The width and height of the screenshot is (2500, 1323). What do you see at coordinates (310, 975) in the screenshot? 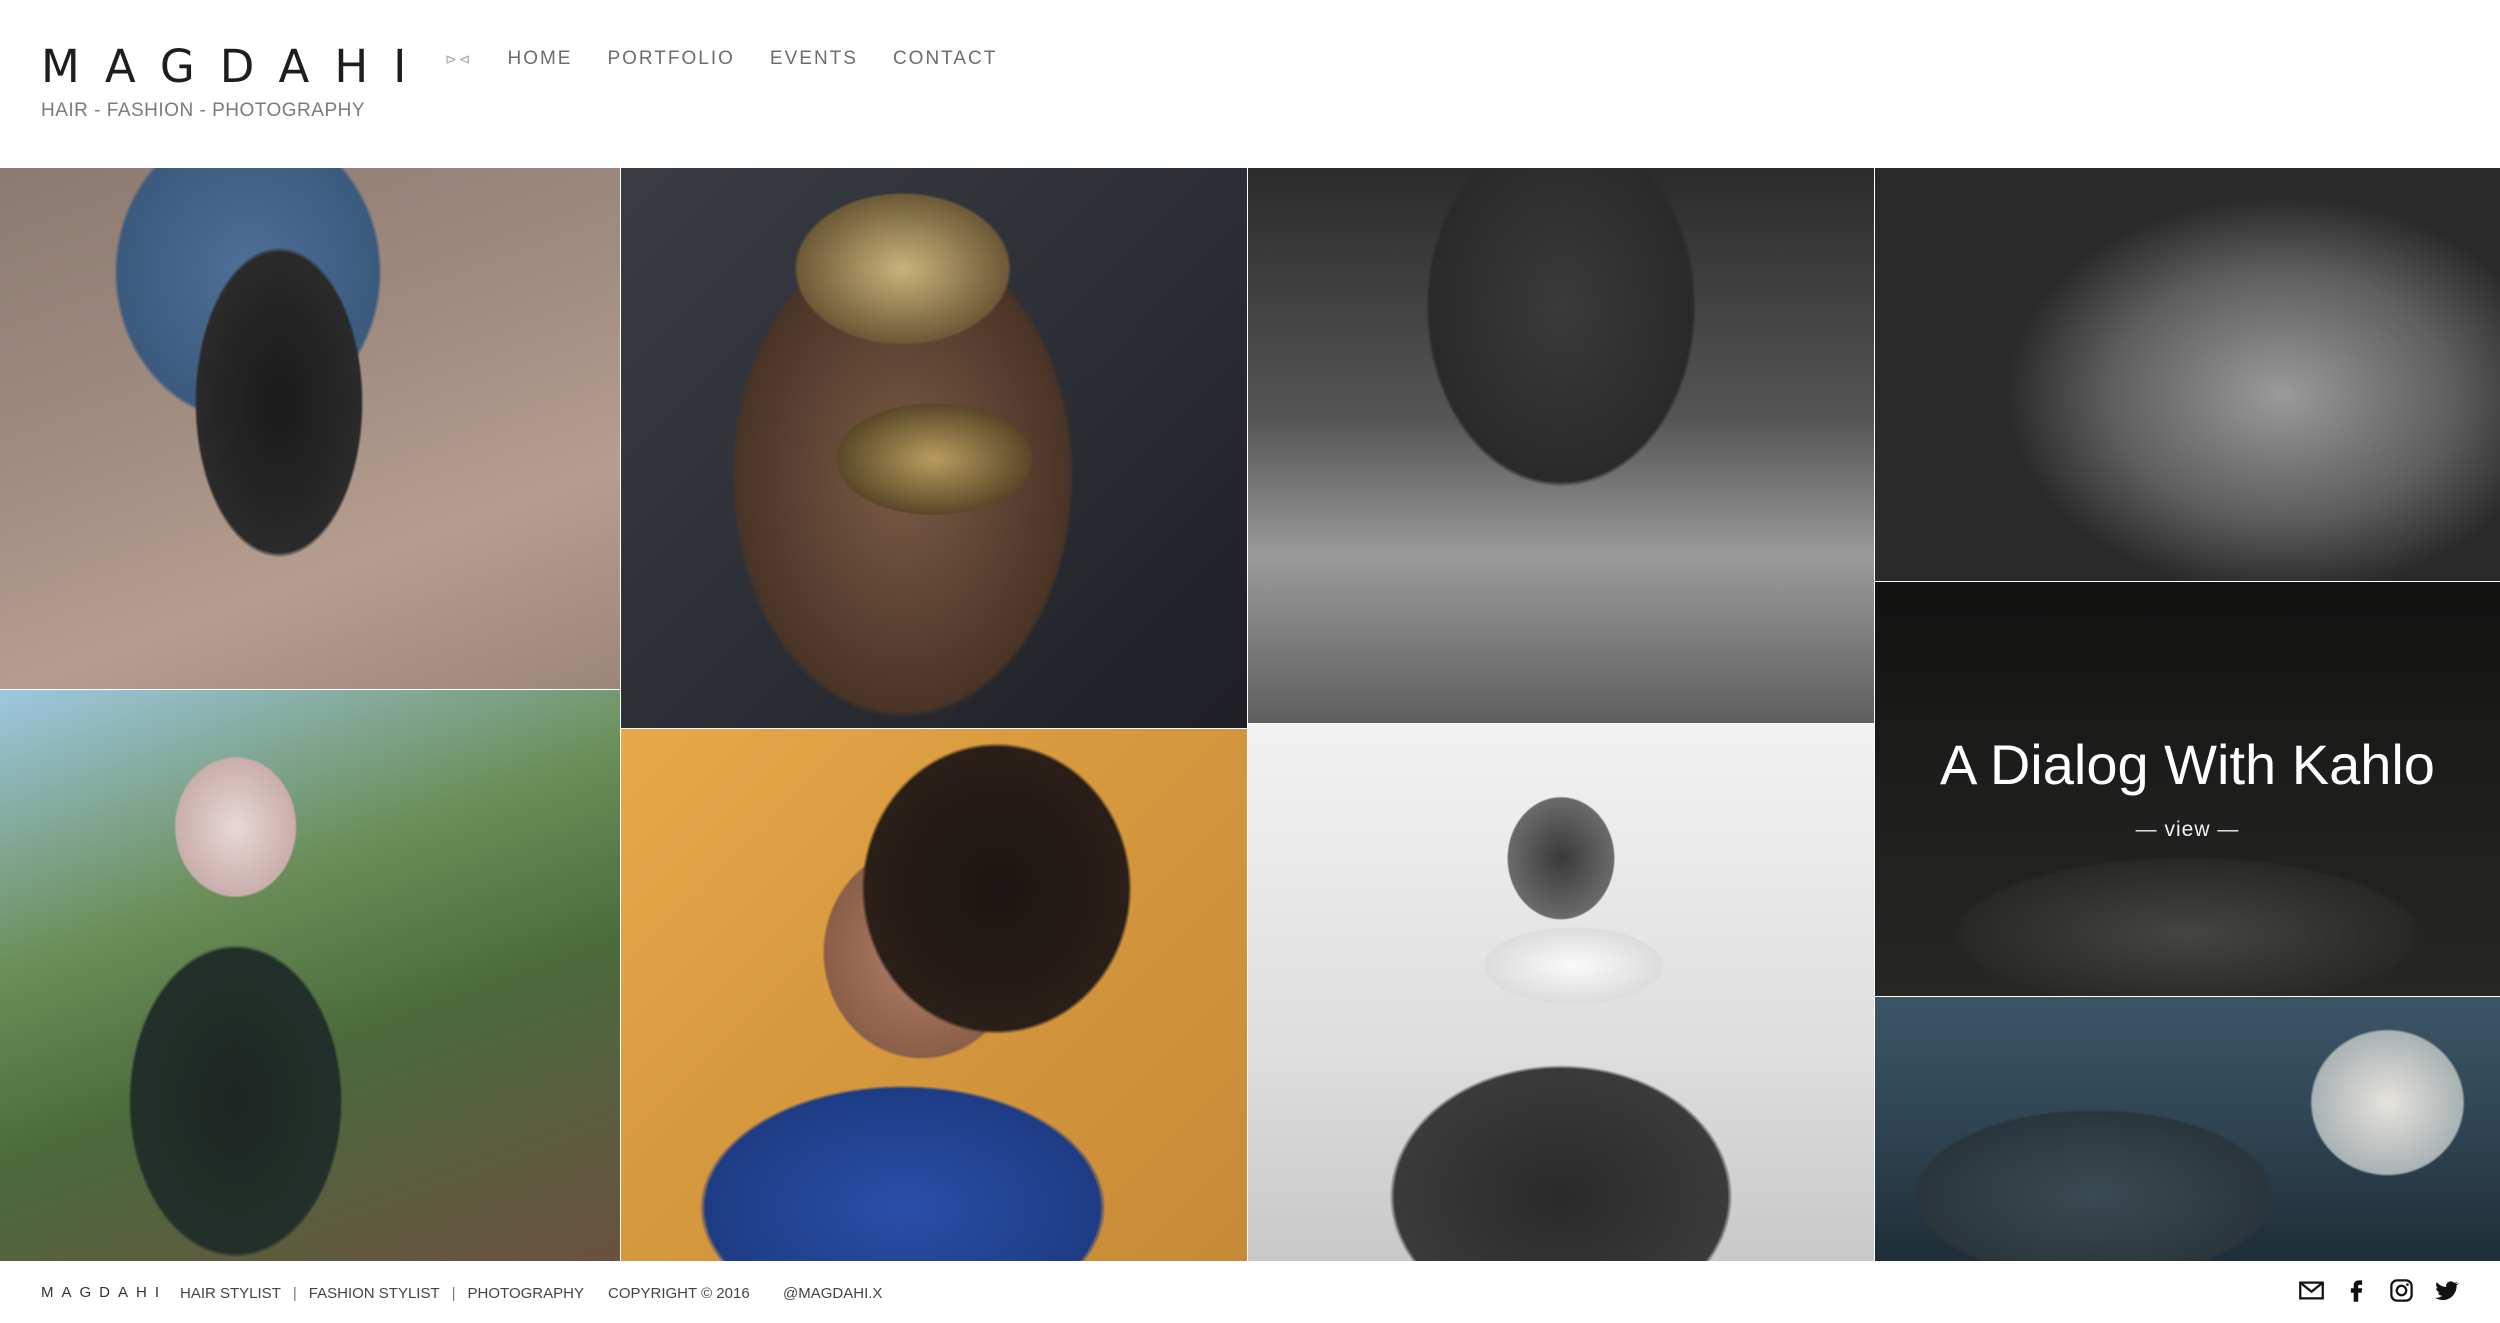
I see `gallery-tile-garden-portrait` at bounding box center [310, 975].